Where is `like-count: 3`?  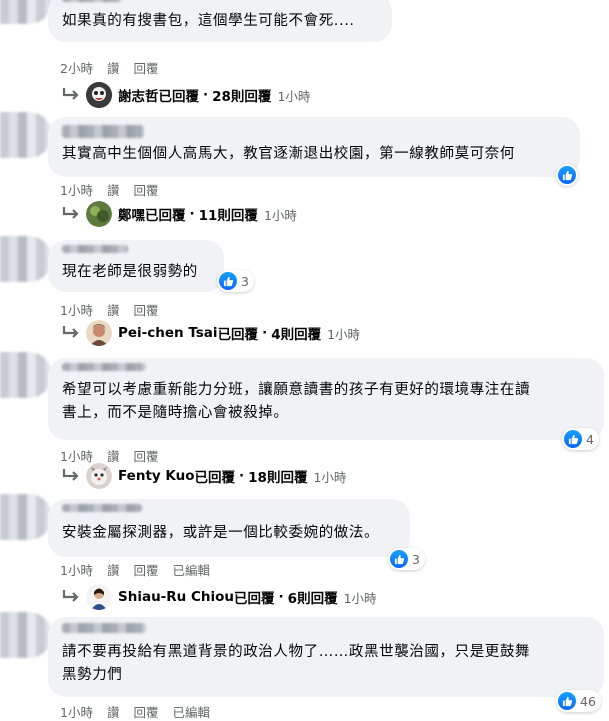
like-count: 3 is located at coordinates (245, 281).